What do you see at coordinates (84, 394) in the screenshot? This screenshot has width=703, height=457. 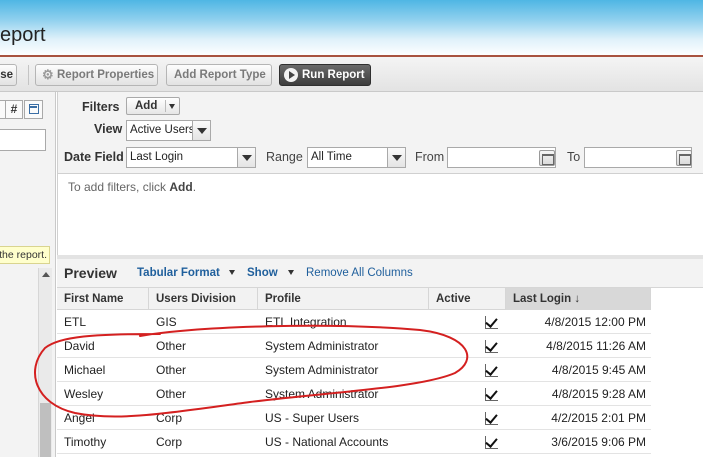 I see `cell-first-name: Wesley` at bounding box center [84, 394].